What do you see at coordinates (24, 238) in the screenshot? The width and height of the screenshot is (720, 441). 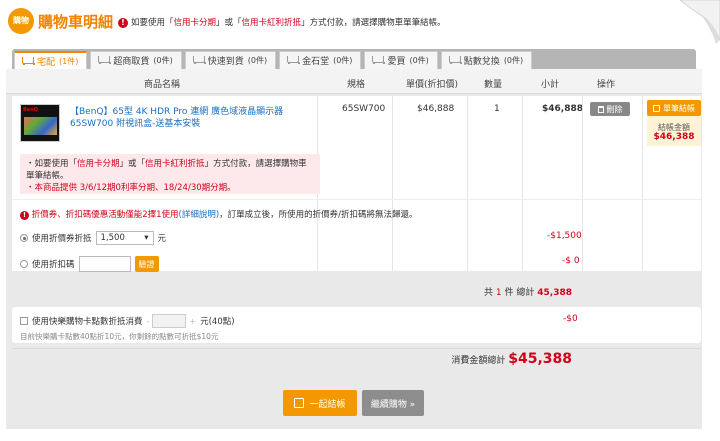 I see `coupon-radio` at bounding box center [24, 238].